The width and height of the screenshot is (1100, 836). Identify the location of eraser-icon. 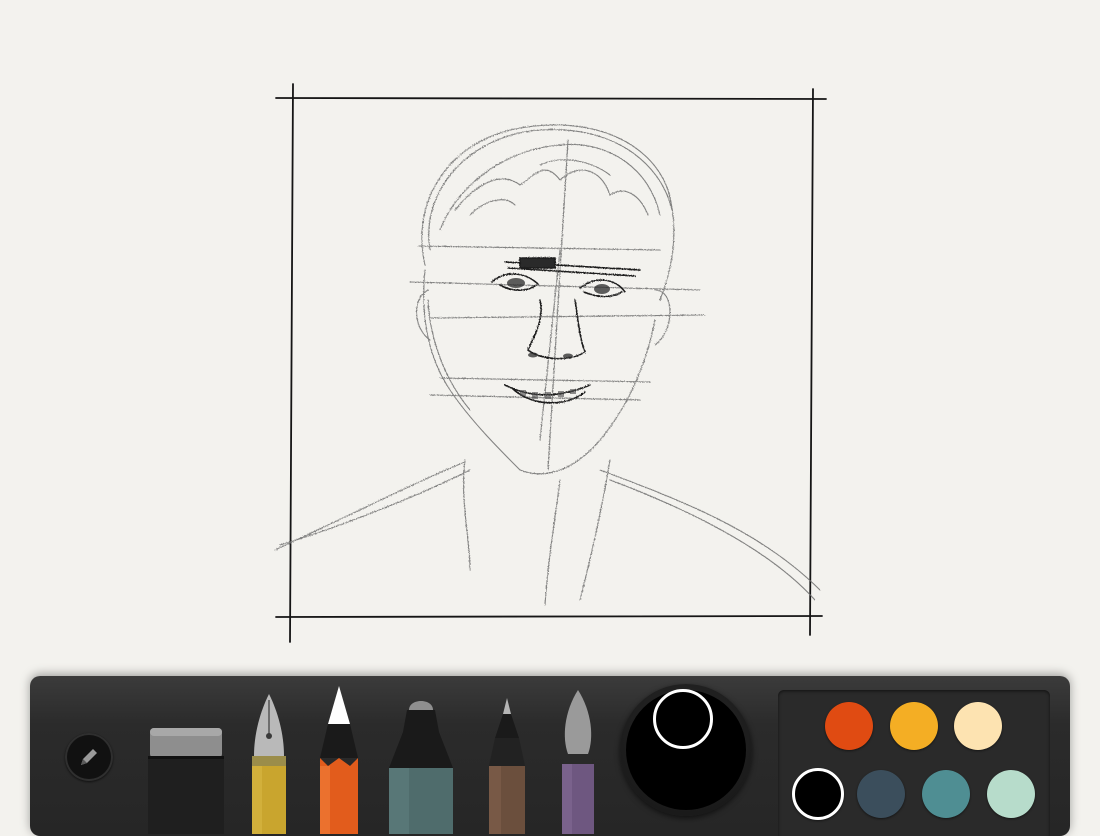
(186, 781).